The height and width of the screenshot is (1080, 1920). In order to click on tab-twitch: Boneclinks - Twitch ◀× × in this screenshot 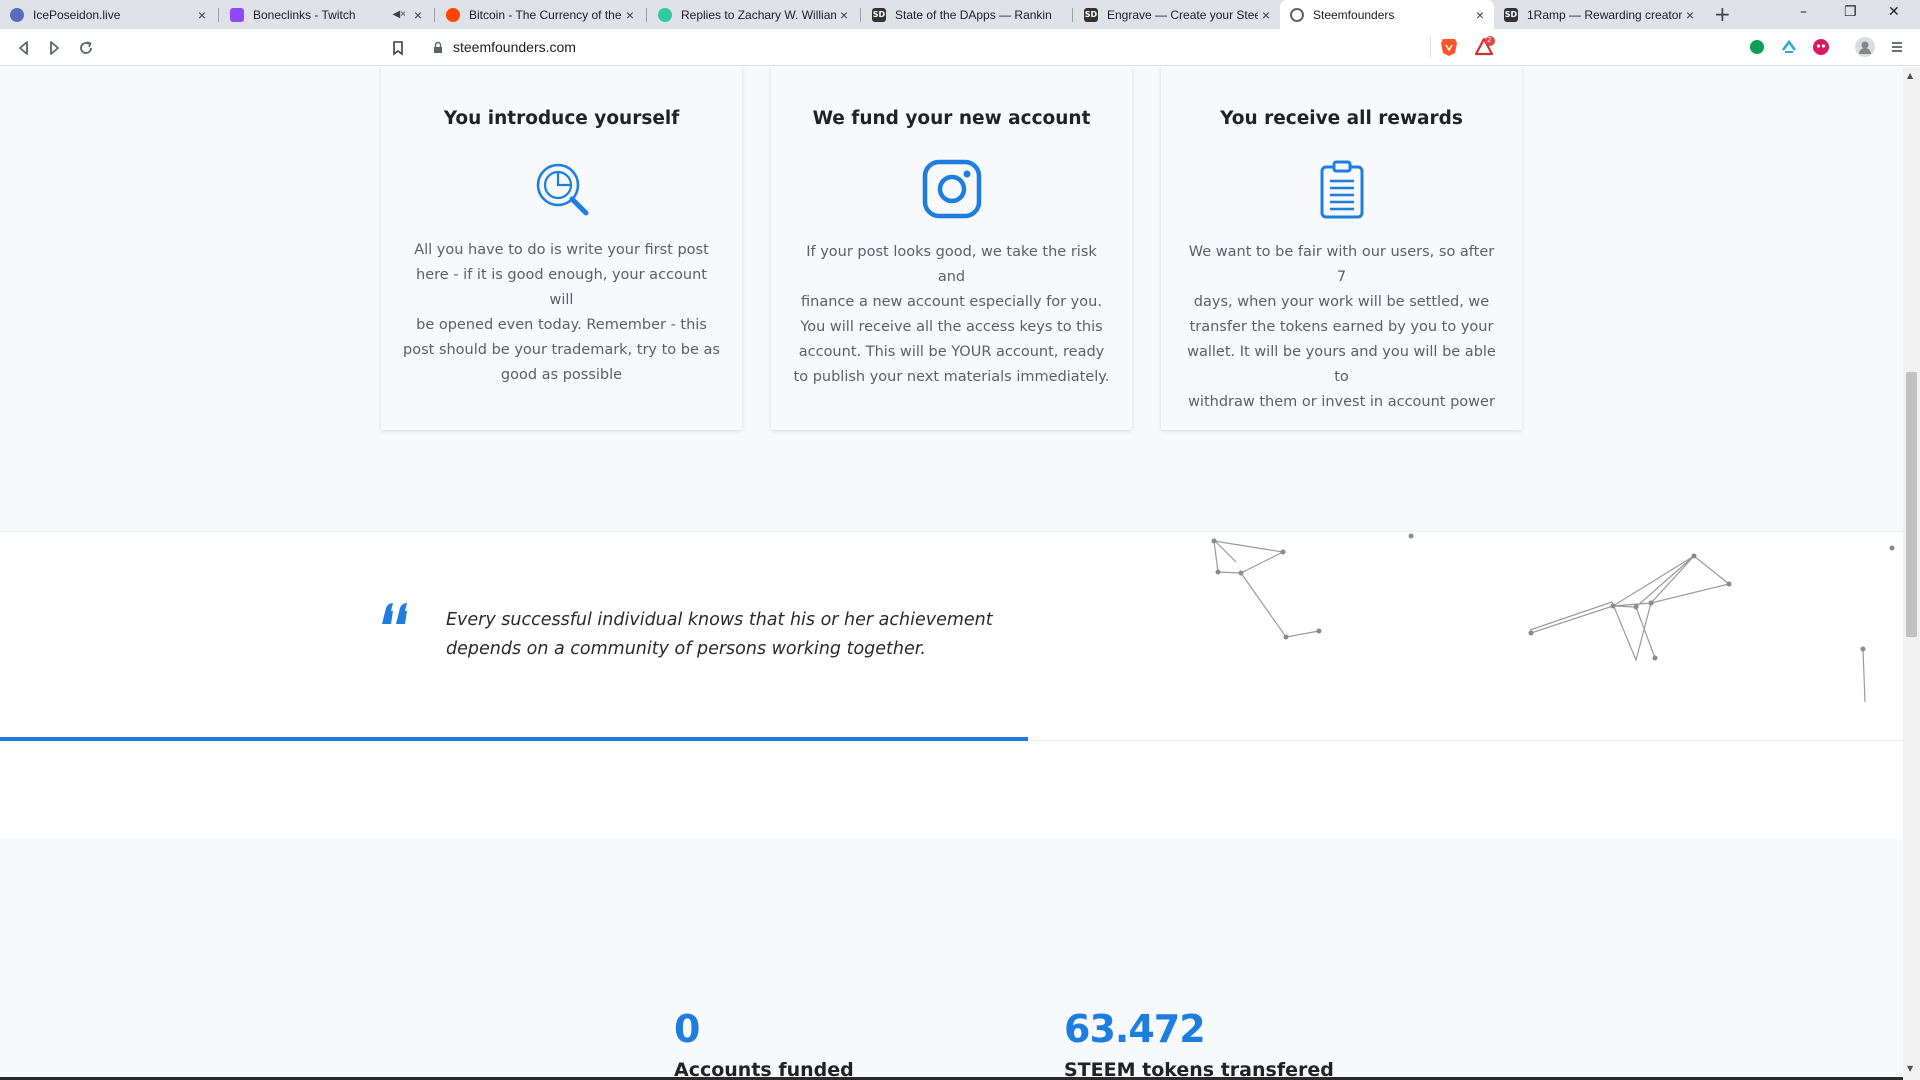, I will do `click(326, 14)`.